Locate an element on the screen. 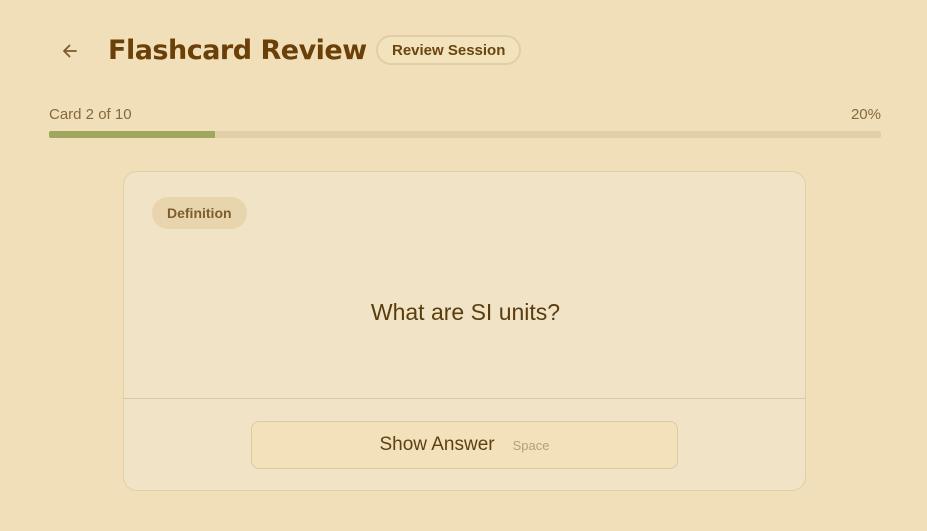 Image resolution: width=927 pixels, height=531 pixels. card-divider is located at coordinates (464, 398).